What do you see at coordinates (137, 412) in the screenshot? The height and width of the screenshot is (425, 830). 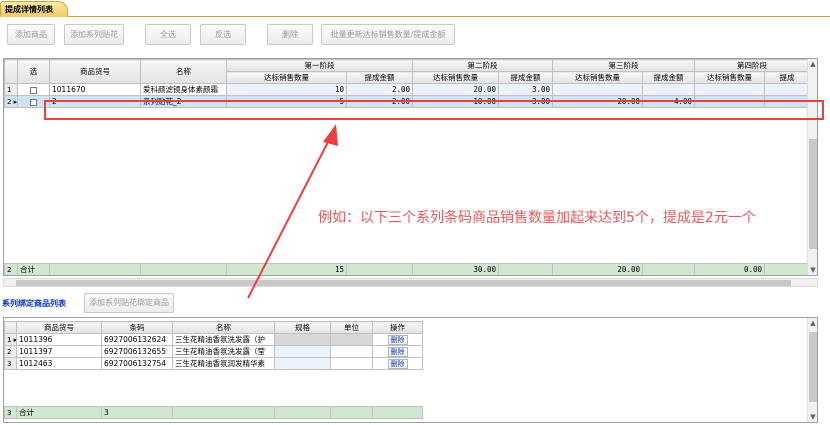 I see `total-count: 3` at bounding box center [137, 412].